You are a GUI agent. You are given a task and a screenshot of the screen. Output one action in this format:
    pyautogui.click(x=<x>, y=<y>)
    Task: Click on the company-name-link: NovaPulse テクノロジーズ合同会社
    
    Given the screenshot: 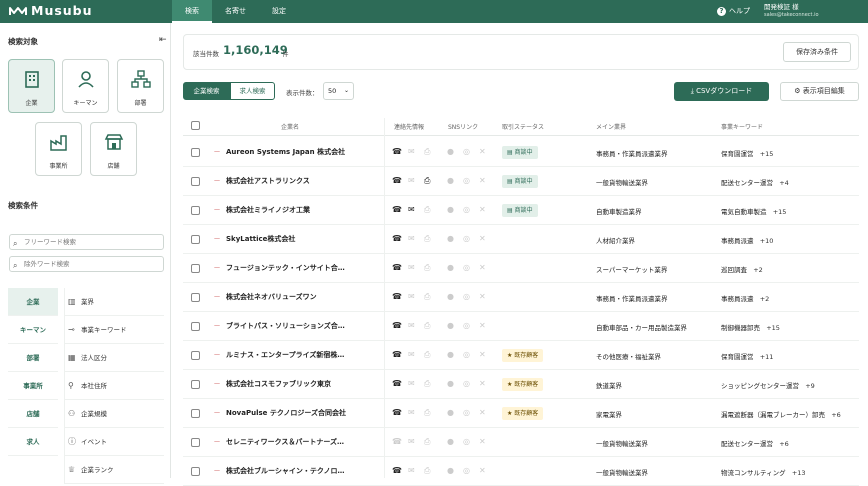 What is the action you would take?
    pyautogui.click(x=296, y=413)
    